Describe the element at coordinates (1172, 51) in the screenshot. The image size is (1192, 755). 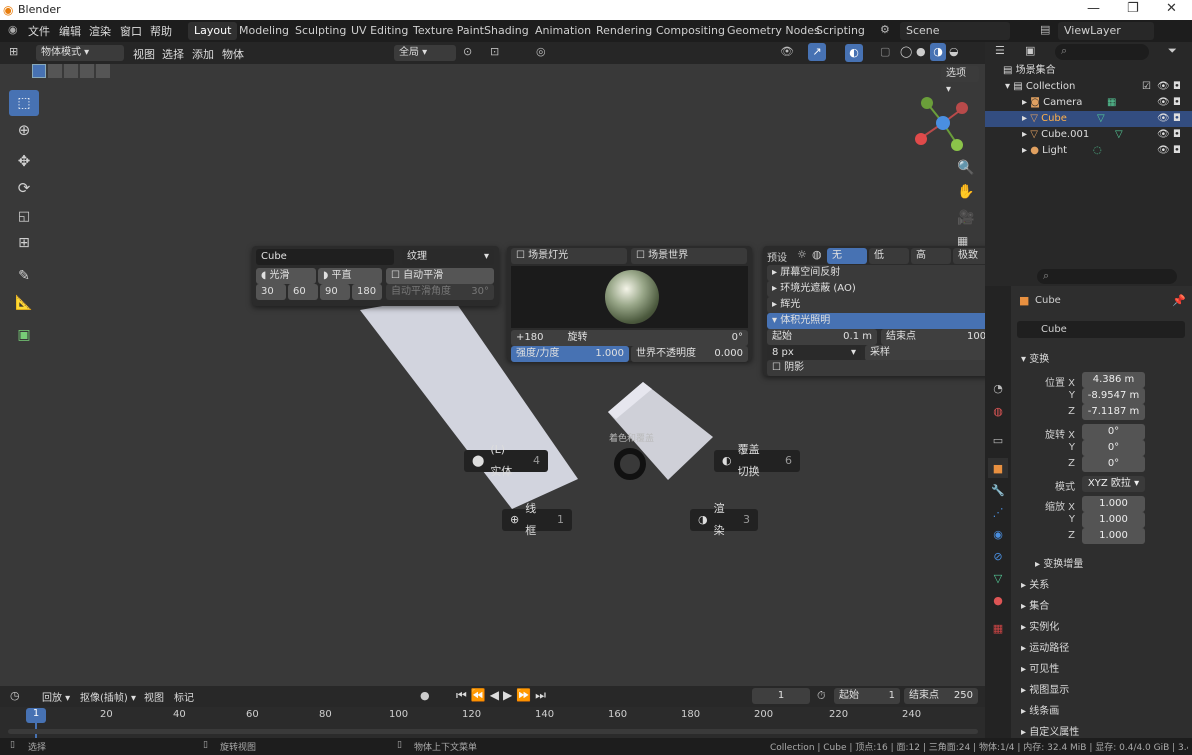
I see `filter-icon: ⏷` at that location.